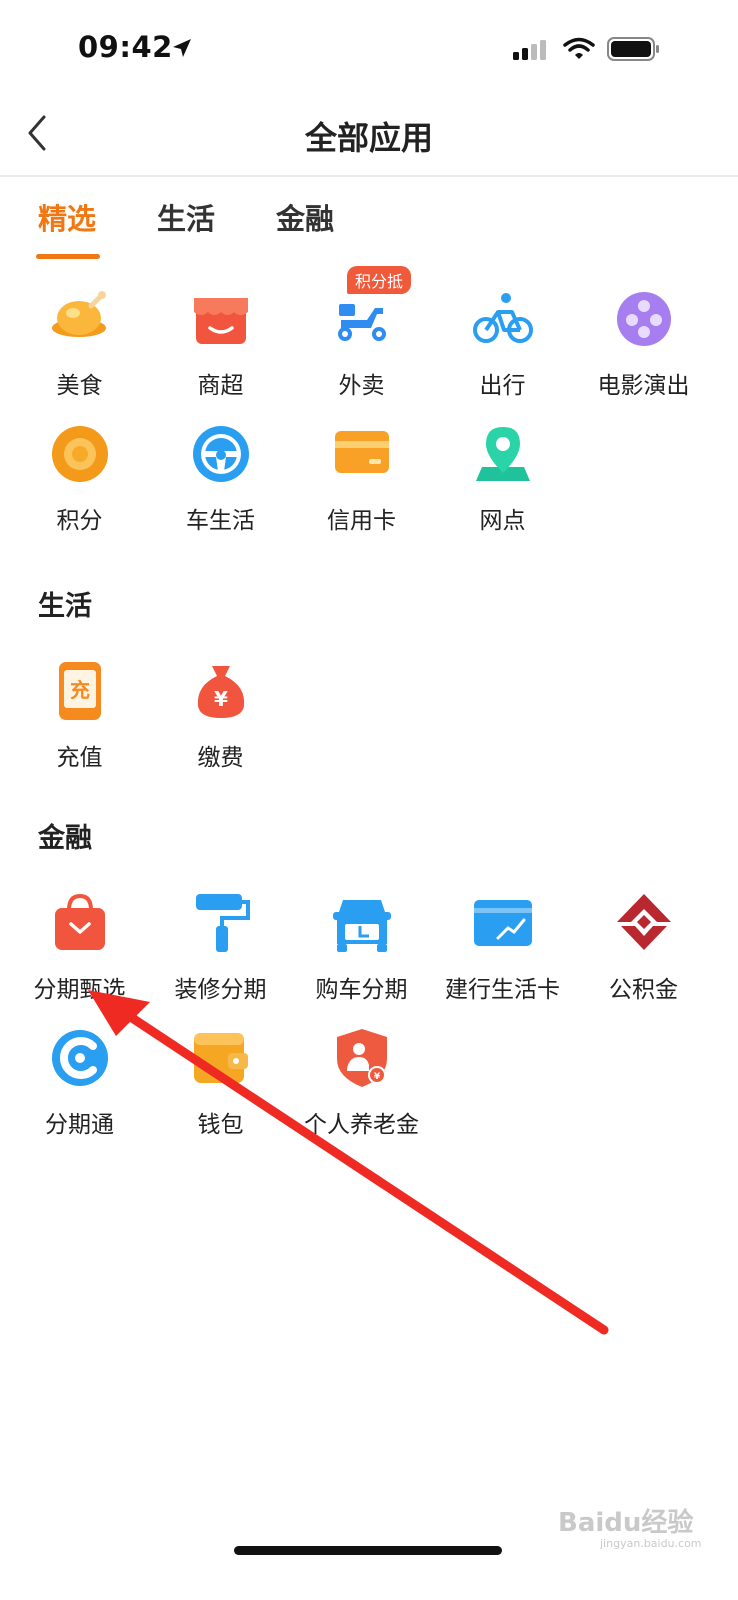  Describe the element at coordinates (502, 521) in the screenshot. I see `app-label: 网点` at that location.